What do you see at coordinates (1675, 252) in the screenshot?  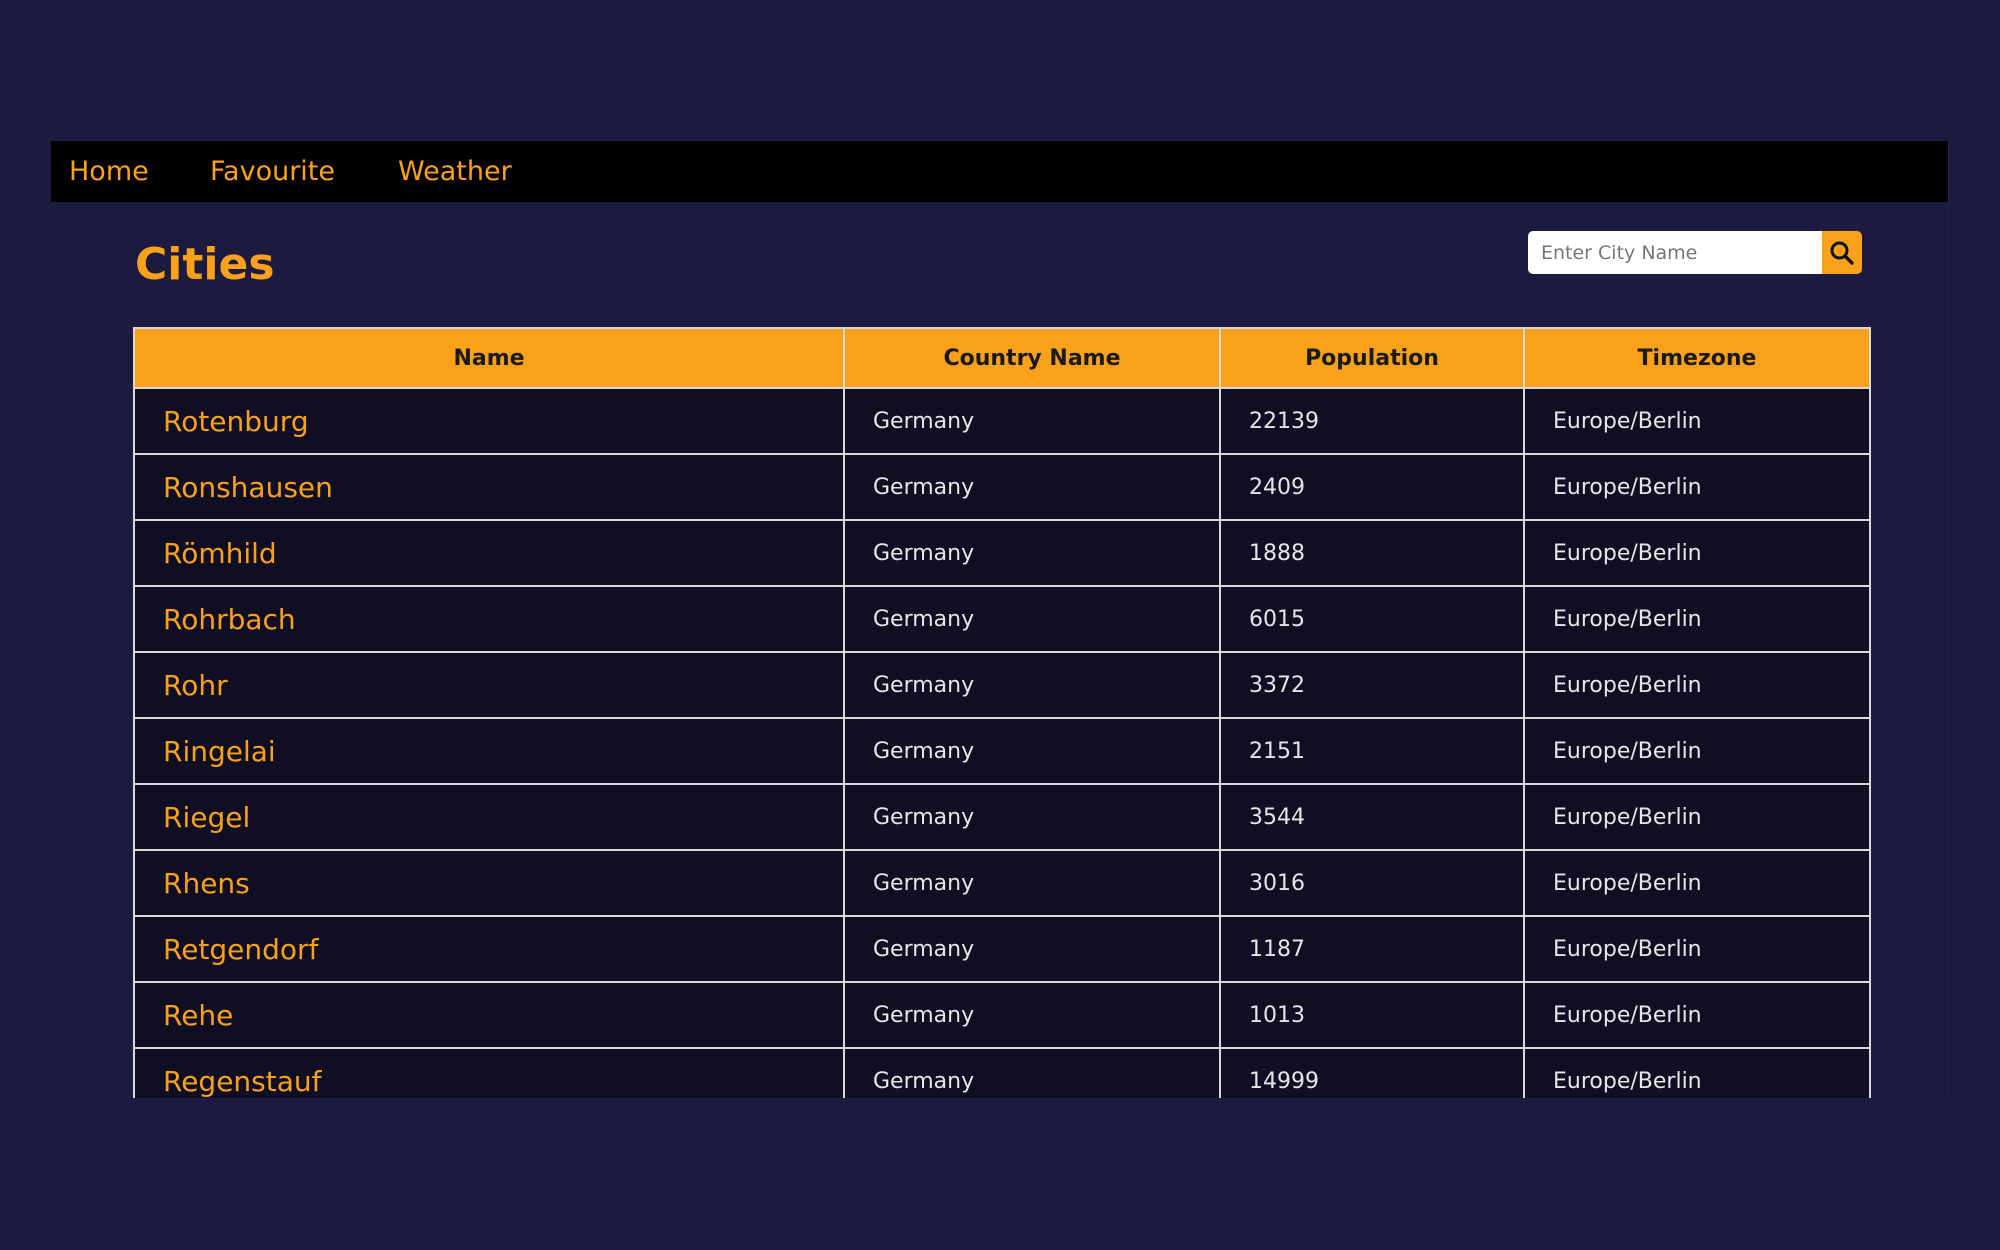 I see `search-input` at bounding box center [1675, 252].